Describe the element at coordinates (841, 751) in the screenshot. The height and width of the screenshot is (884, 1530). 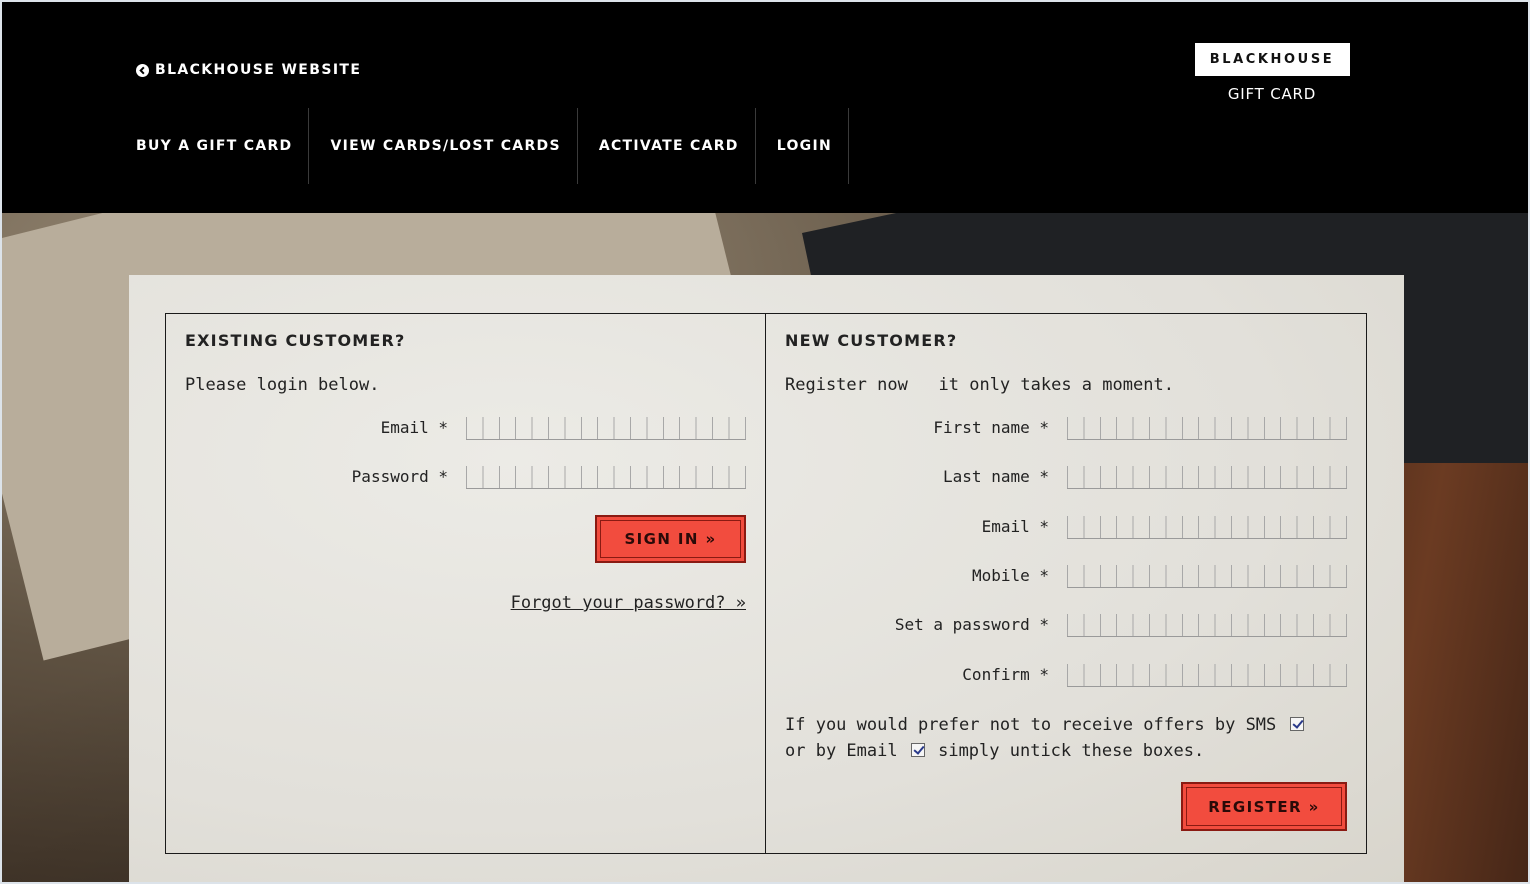
I see `optout-text-part2: or by Email` at that location.